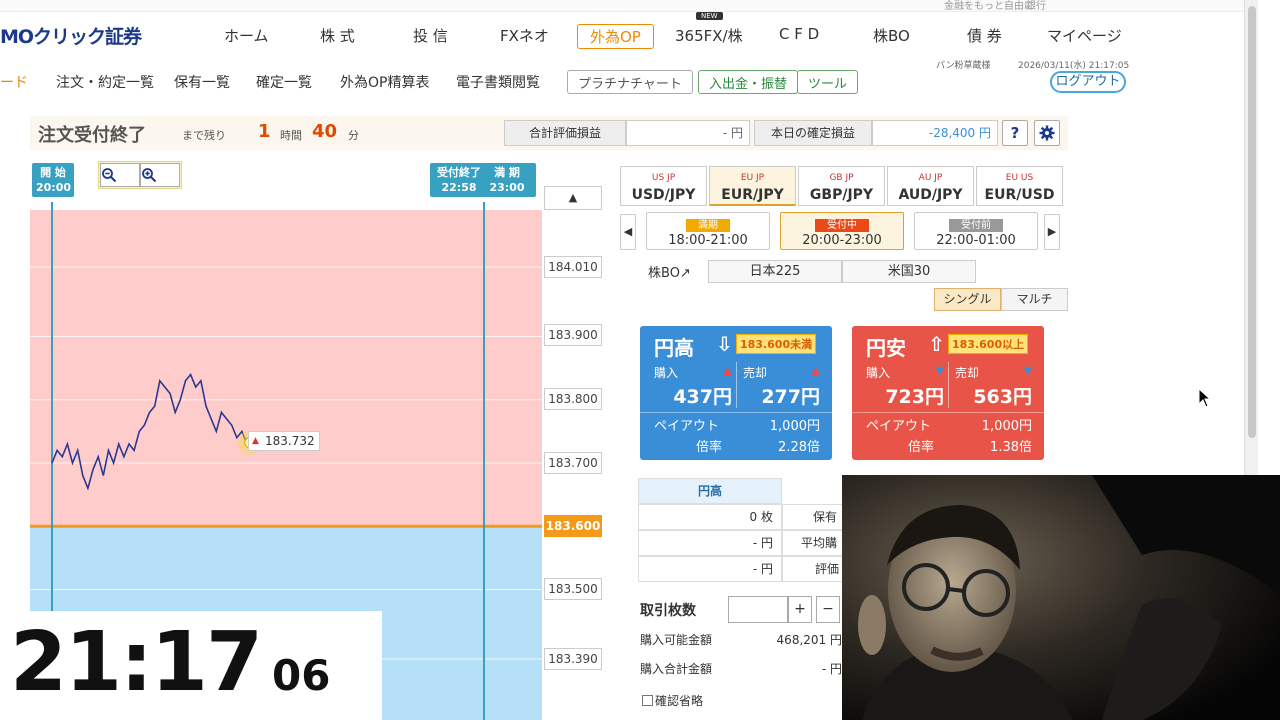 The height and width of the screenshot is (720, 1280). I want to click on eval-label: 評価, so click(815, 569).